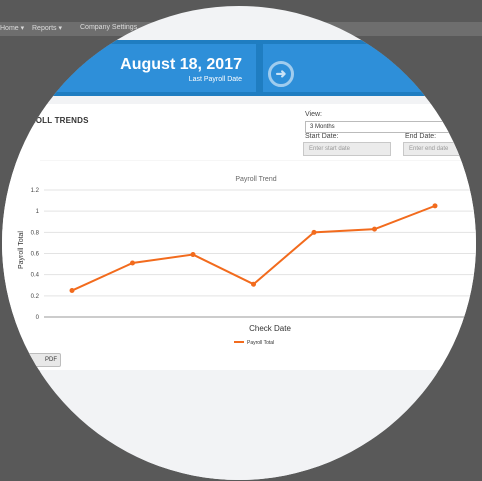 The width and height of the screenshot is (482, 481). I want to click on end-date-input: Enter end date, so click(439, 149).